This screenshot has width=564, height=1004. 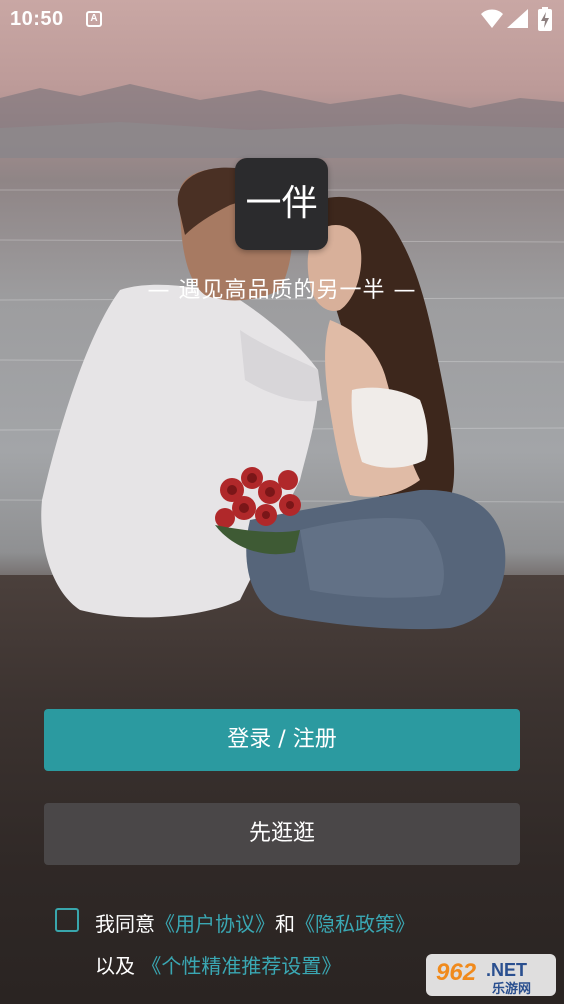 What do you see at coordinates (285, 924) in the screenshot?
I see `agreement-and: 和` at bounding box center [285, 924].